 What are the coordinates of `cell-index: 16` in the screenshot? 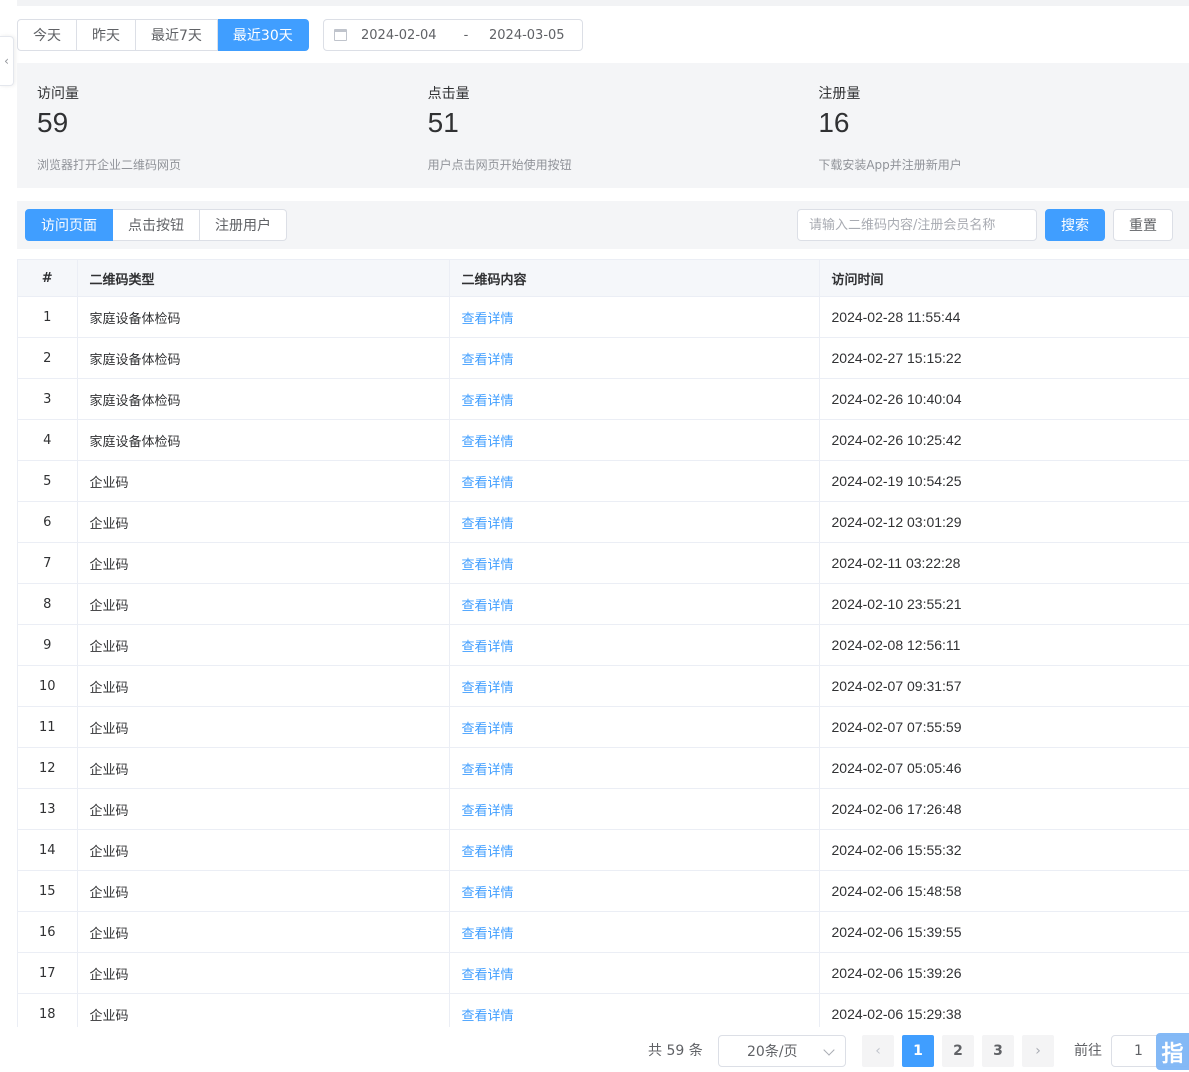 It's located at (48, 932).